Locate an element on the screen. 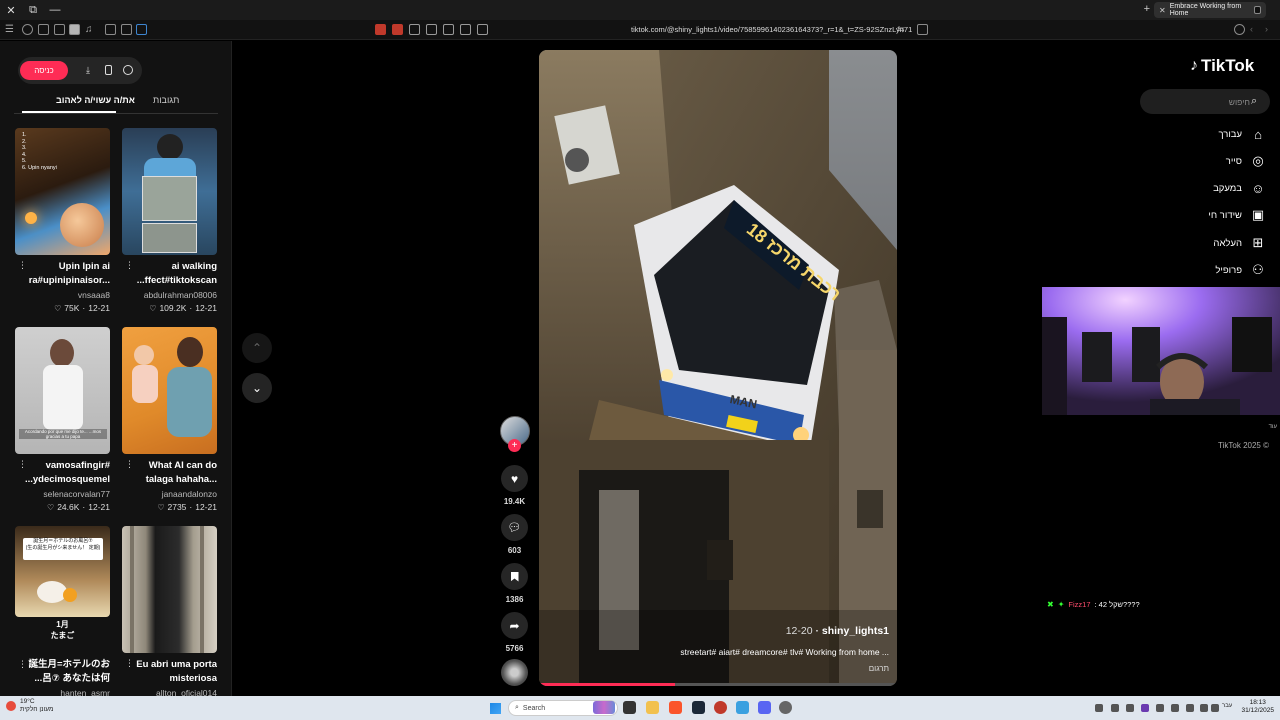  new-tab-button: + is located at coordinates (1147, 9).